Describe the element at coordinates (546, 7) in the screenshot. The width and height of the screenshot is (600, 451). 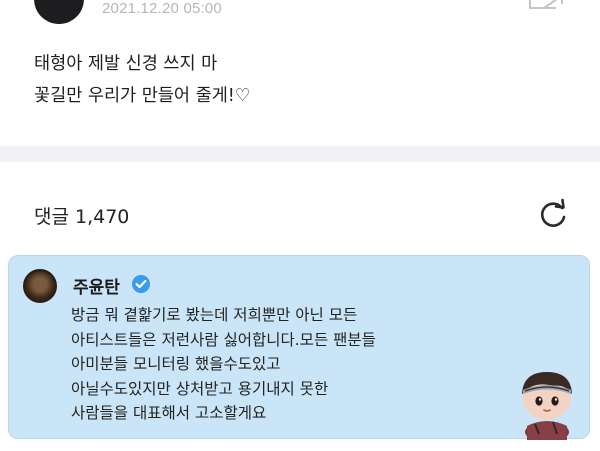
I see `share-icon` at that location.